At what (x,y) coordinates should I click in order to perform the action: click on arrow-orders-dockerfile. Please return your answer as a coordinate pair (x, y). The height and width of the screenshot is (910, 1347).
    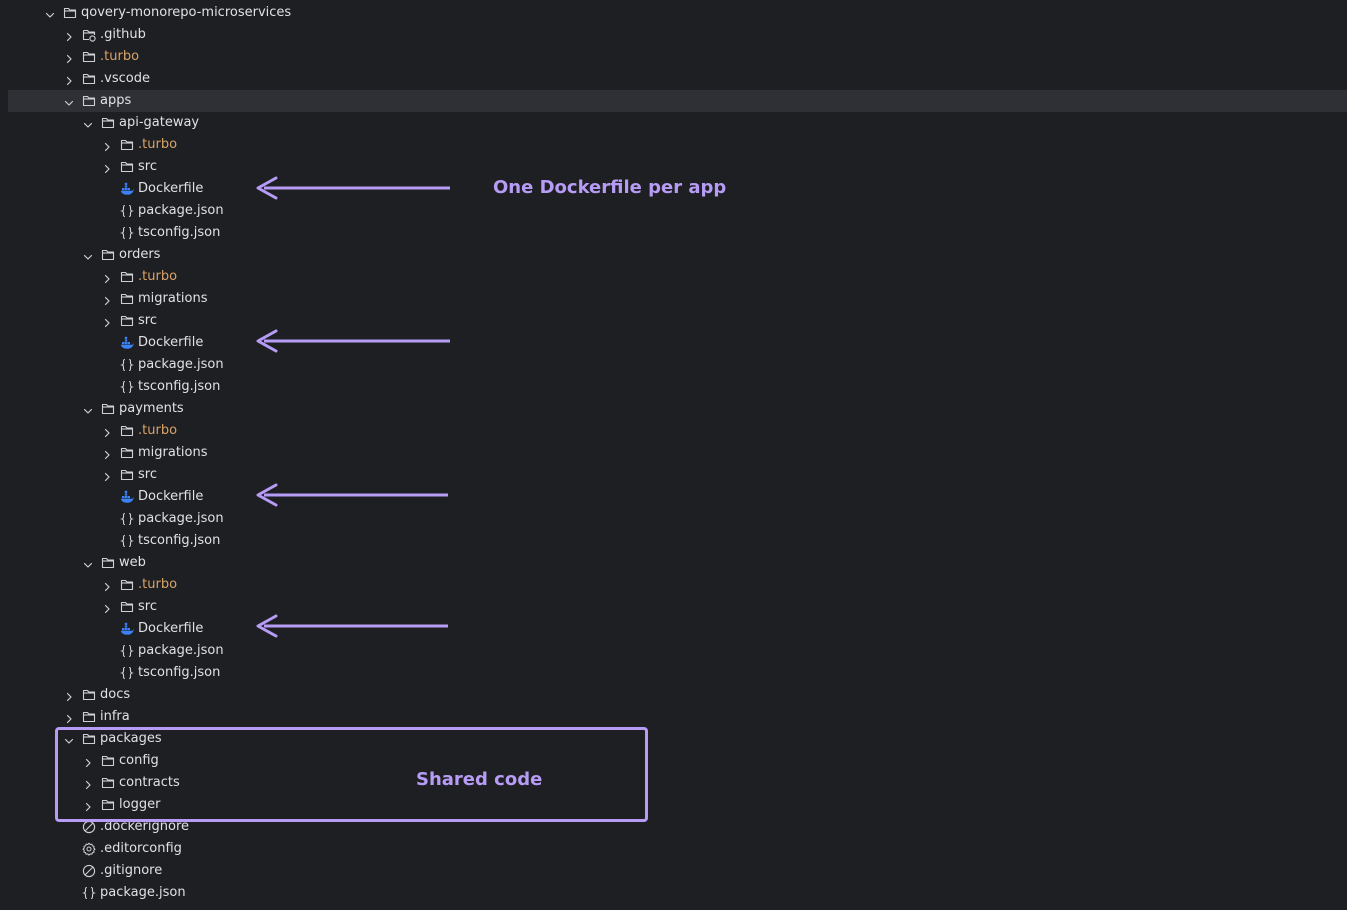
    Looking at the image, I should click on (353, 341).